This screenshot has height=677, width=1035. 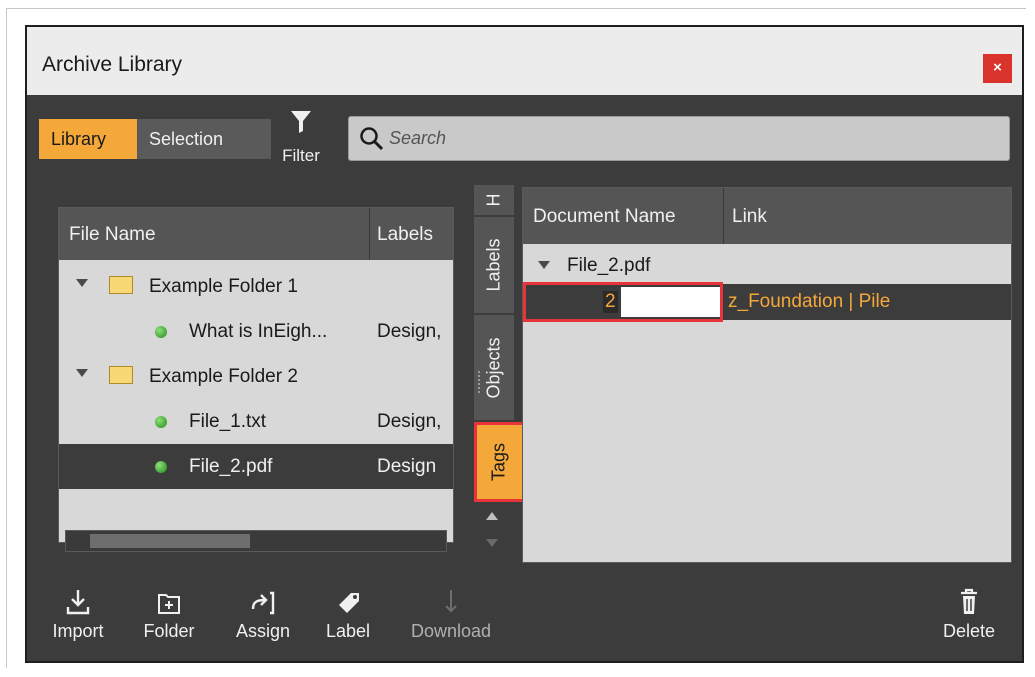 What do you see at coordinates (301, 155) in the screenshot?
I see `filter-label: Filter` at bounding box center [301, 155].